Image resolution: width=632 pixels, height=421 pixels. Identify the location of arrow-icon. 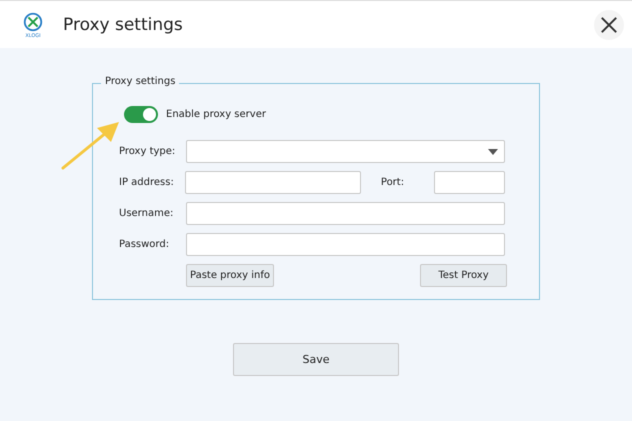
(91, 145).